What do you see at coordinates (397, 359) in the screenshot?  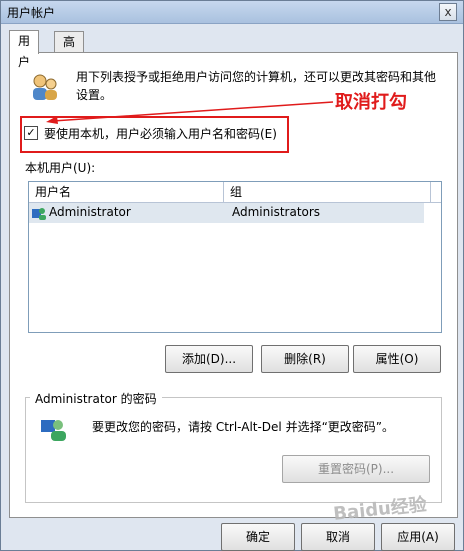 I see `properties-button: 属性(O)` at bounding box center [397, 359].